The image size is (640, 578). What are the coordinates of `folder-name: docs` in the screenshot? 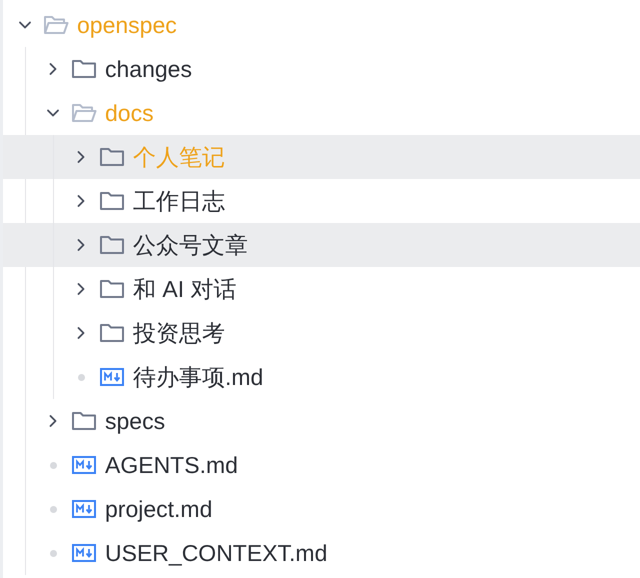 It's located at (129, 113).